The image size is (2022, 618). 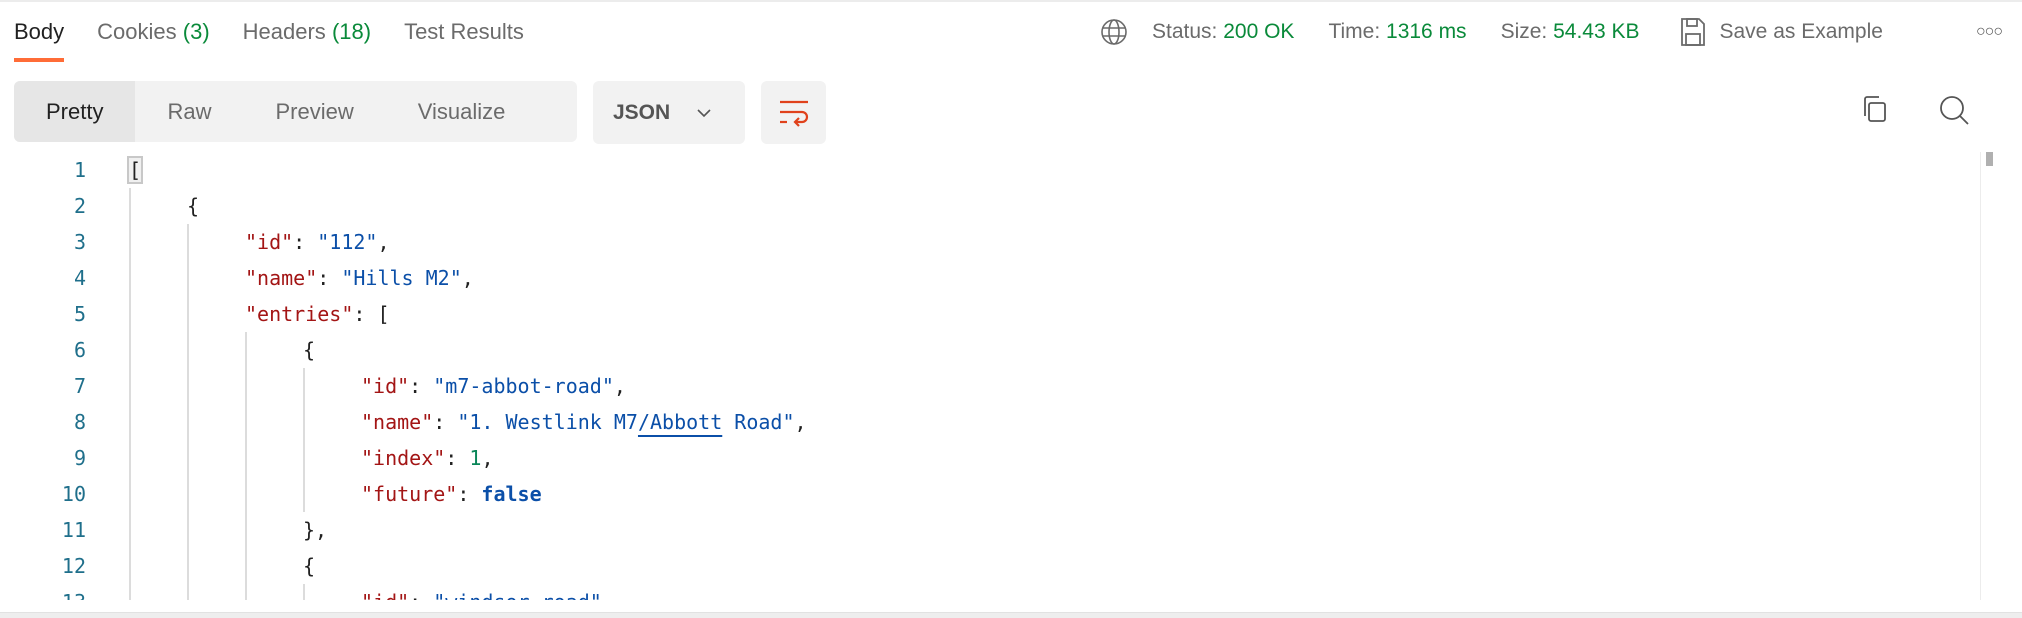 I want to click on time-info: Time: 1316 ms, so click(x=1397, y=32).